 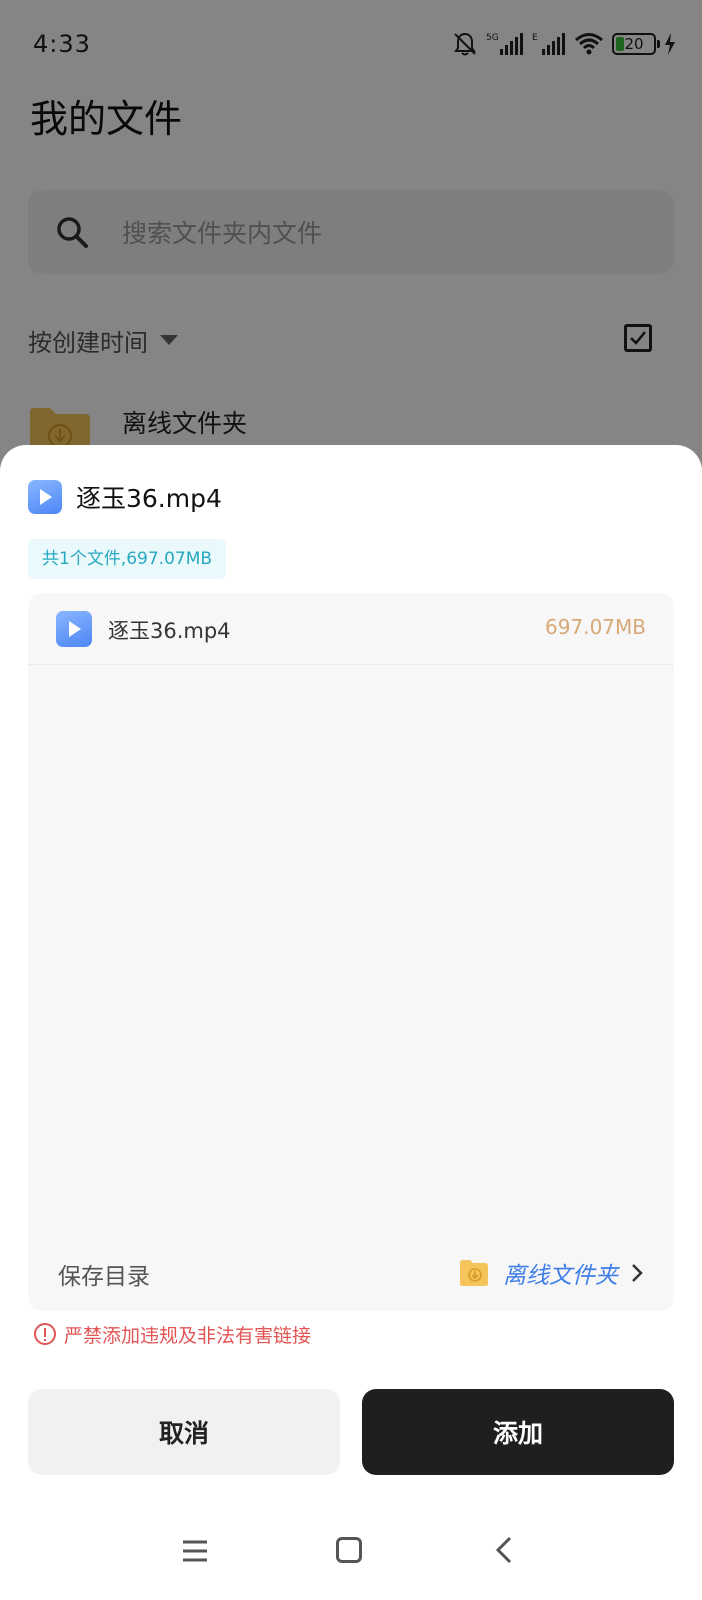 I want to click on sheet-header: 逐玉36.mp4, so click(x=125, y=497).